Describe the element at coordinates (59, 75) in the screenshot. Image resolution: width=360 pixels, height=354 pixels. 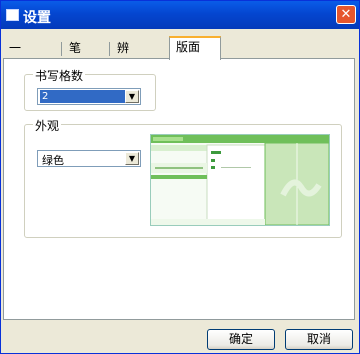
I see `grid-count-label: 书写格数` at that location.